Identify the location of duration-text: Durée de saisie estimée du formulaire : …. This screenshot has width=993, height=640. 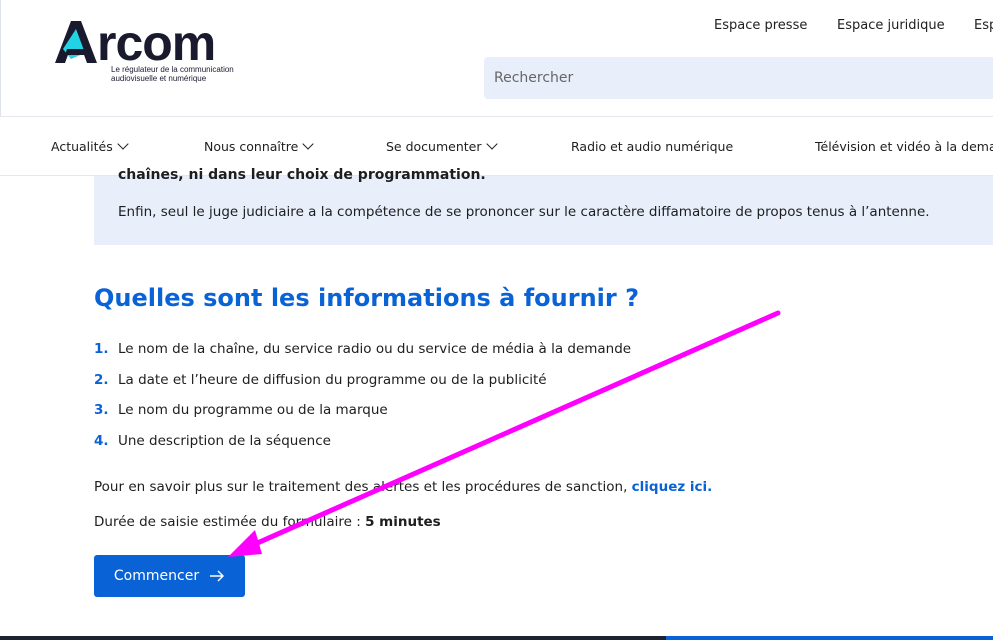
(267, 522).